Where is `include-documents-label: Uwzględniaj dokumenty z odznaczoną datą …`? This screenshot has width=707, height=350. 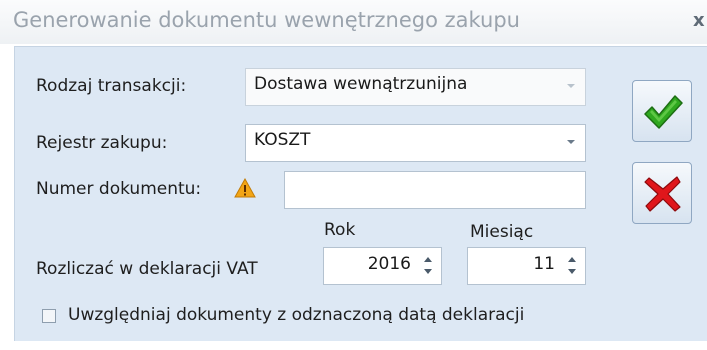 include-documents-label: Uwzględniaj dokumenty z odznaczoną datą … is located at coordinates (296, 315).